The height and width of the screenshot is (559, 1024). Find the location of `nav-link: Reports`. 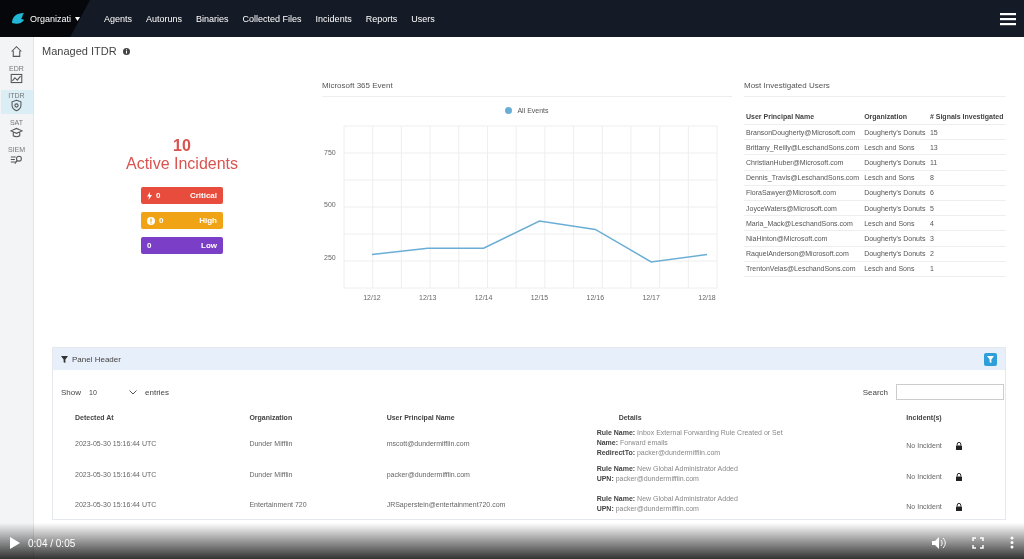

nav-link: Reports is located at coordinates (381, 18).